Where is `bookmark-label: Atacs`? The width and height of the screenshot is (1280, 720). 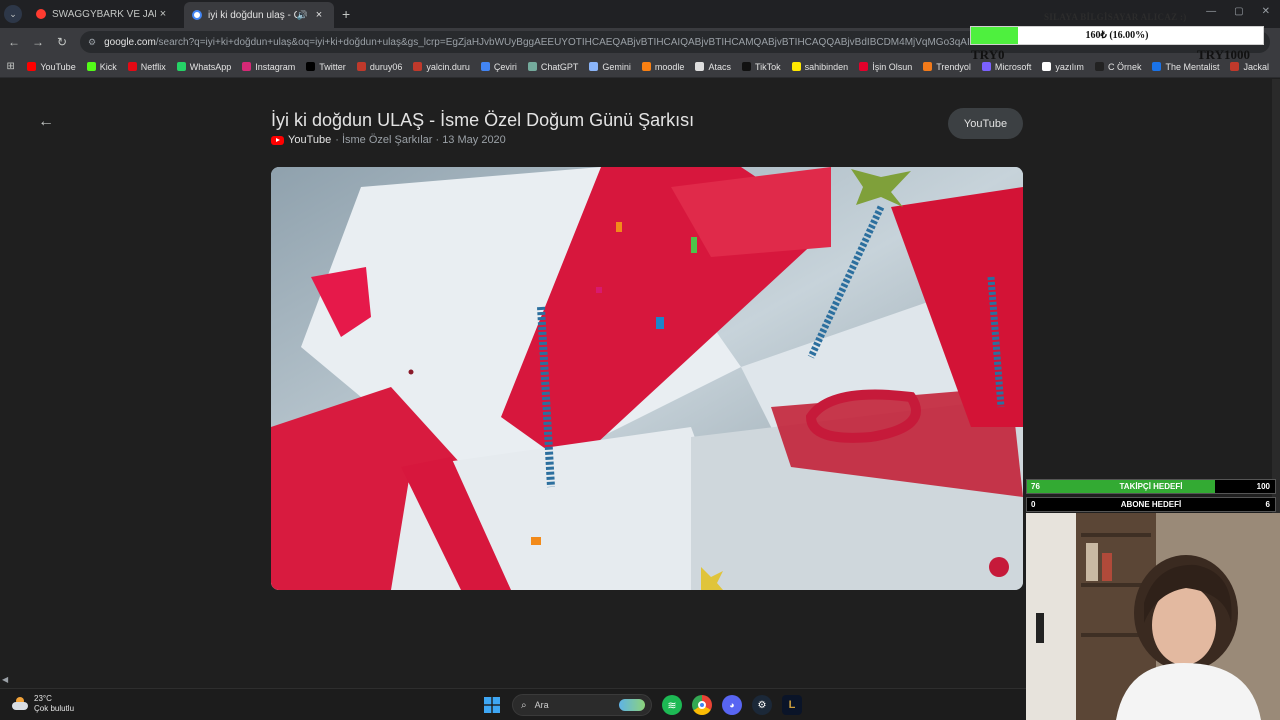
bookmark-label: Atacs is located at coordinates (719, 66).